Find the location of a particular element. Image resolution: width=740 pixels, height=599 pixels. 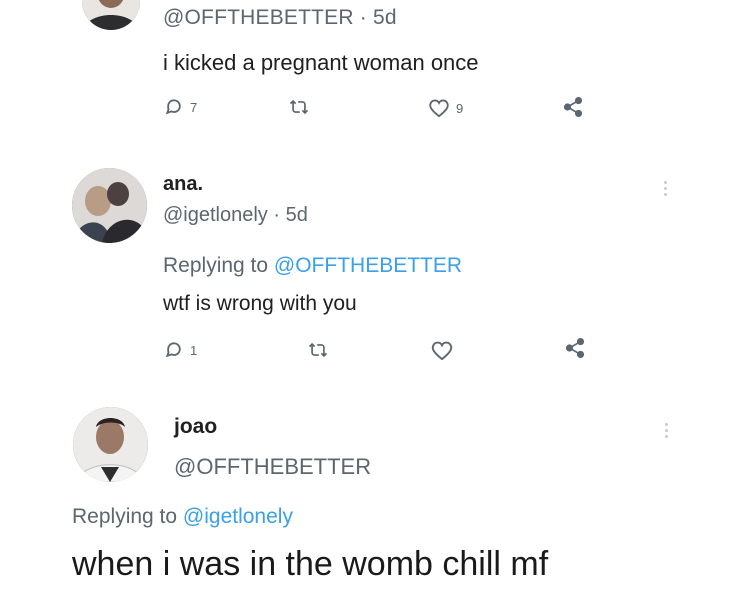

tweet-text: when i was in the womb chill mf is located at coordinates (310, 564).